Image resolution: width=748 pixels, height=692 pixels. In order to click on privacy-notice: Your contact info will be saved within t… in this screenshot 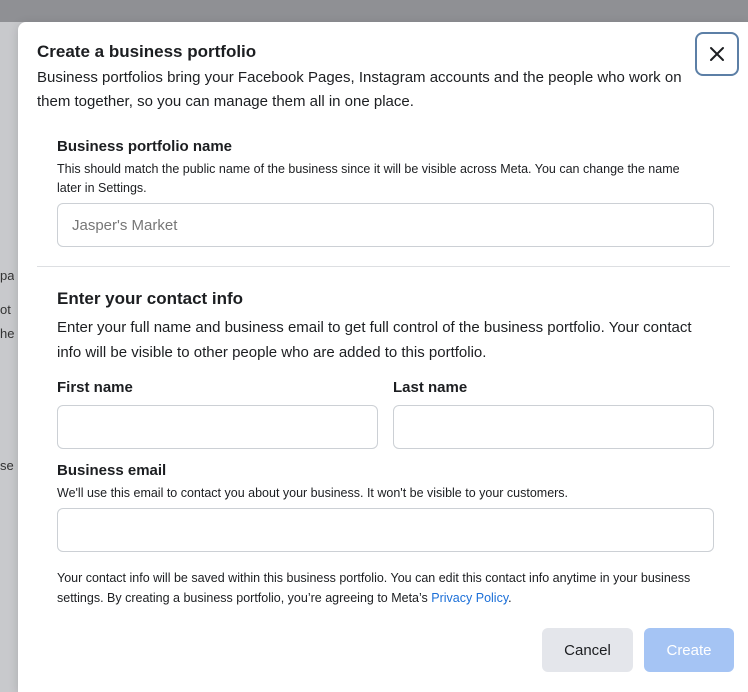, I will do `click(392, 588)`.